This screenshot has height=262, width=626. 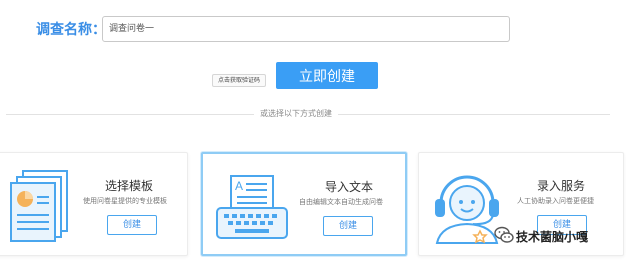 I want to click on card-desc: 使用问卷星提供的专业模板, so click(x=125, y=201).